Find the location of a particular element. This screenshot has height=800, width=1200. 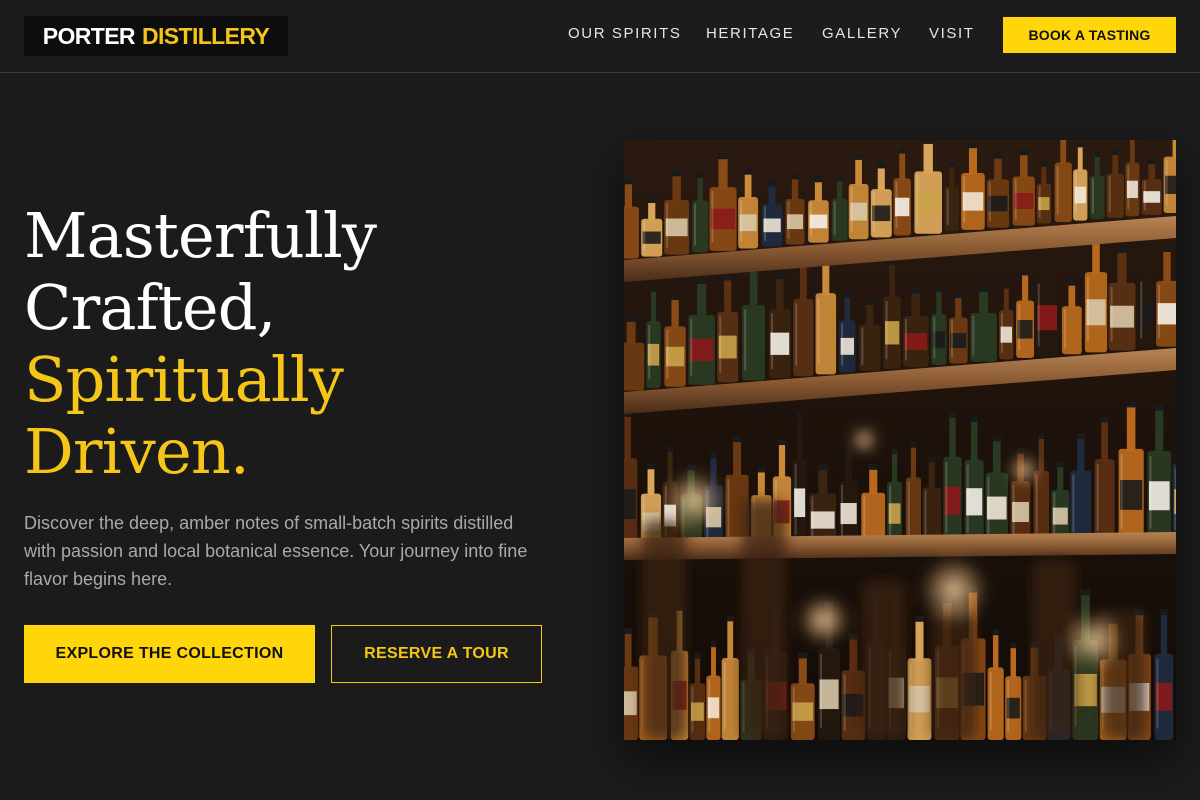

brand-name-first: PORTER is located at coordinates (89, 35).